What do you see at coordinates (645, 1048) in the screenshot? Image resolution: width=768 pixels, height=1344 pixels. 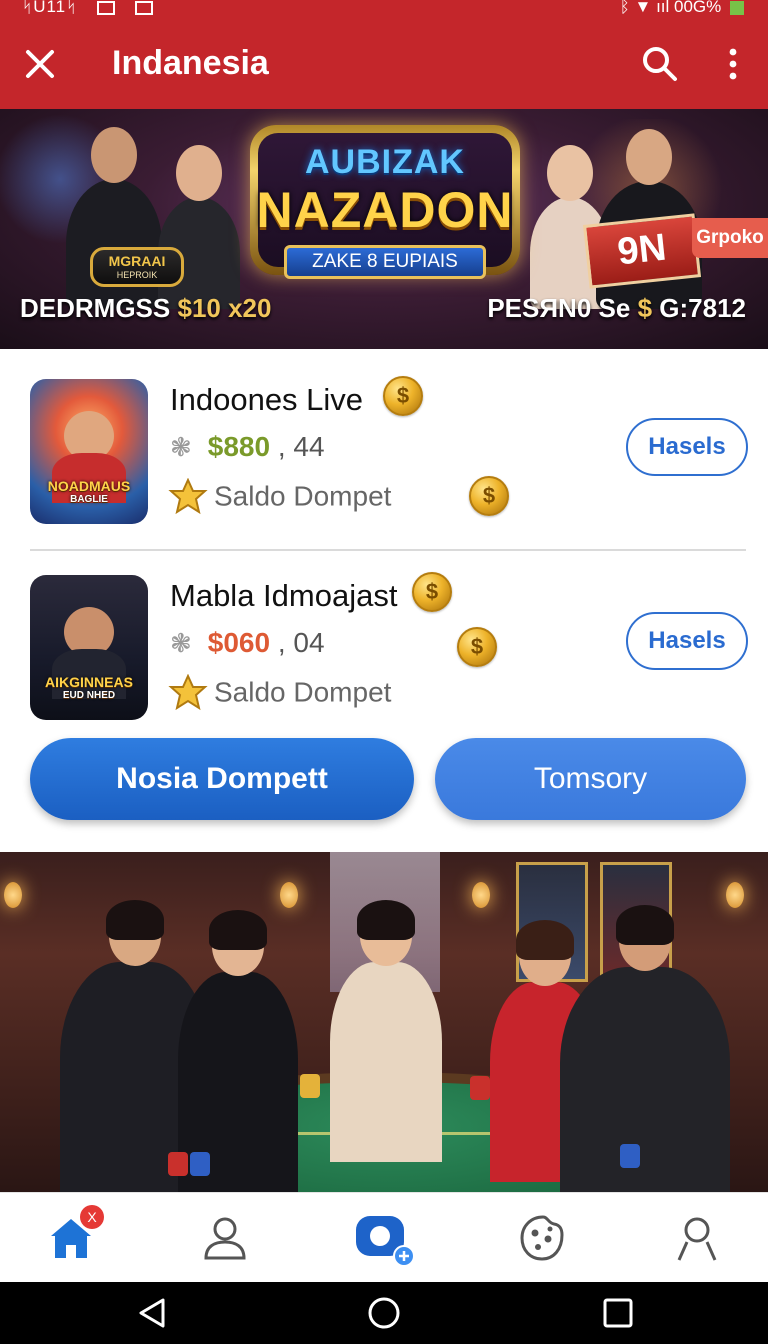 I see `player-figure` at bounding box center [645, 1048].